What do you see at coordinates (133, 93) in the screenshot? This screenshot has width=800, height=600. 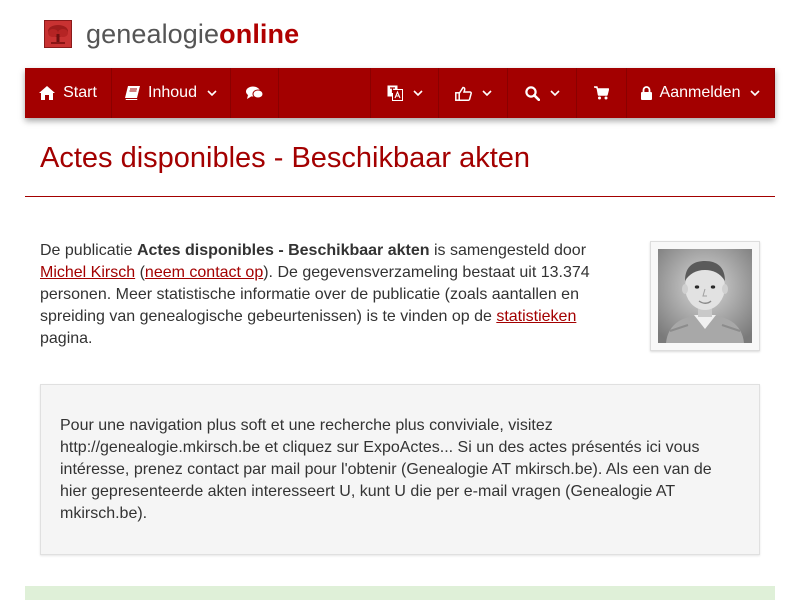 I see `book-icon` at bounding box center [133, 93].